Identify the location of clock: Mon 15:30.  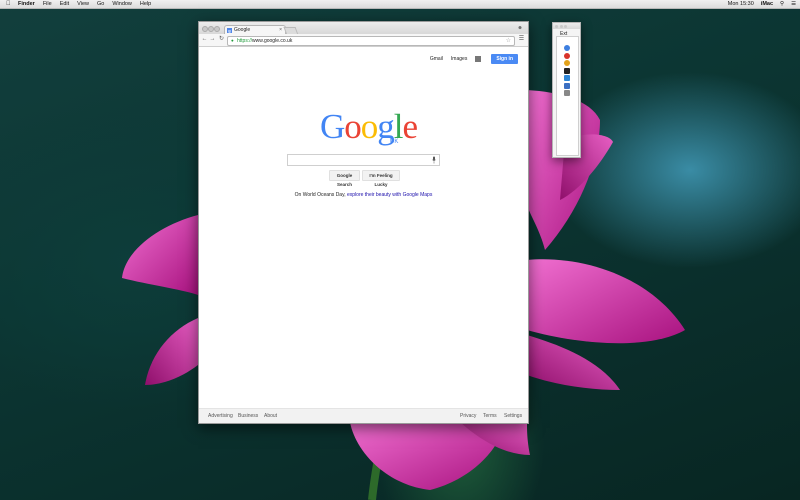
(741, 4).